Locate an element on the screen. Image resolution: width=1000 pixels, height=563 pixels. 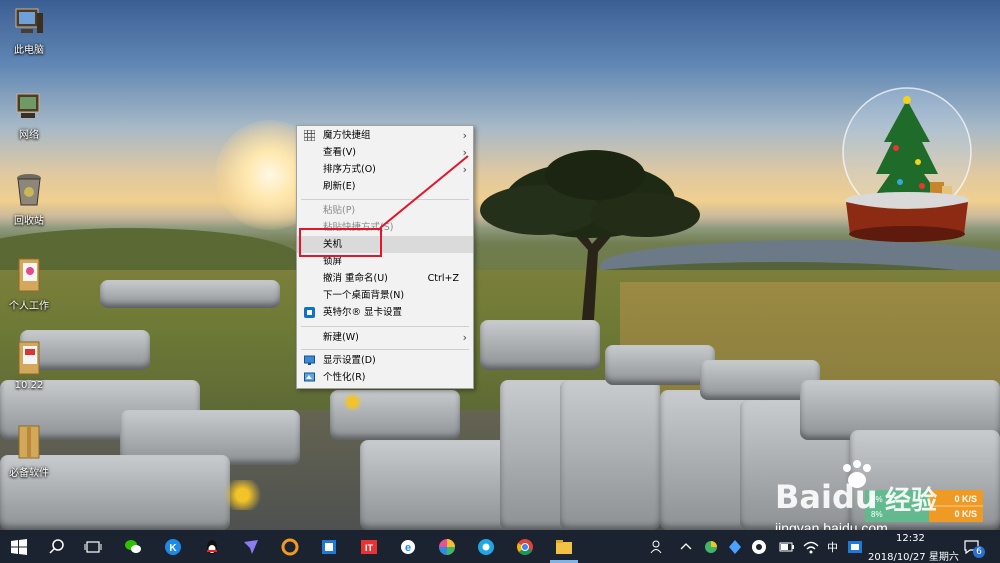
file-explorer-icon is located at coordinates (564, 547).